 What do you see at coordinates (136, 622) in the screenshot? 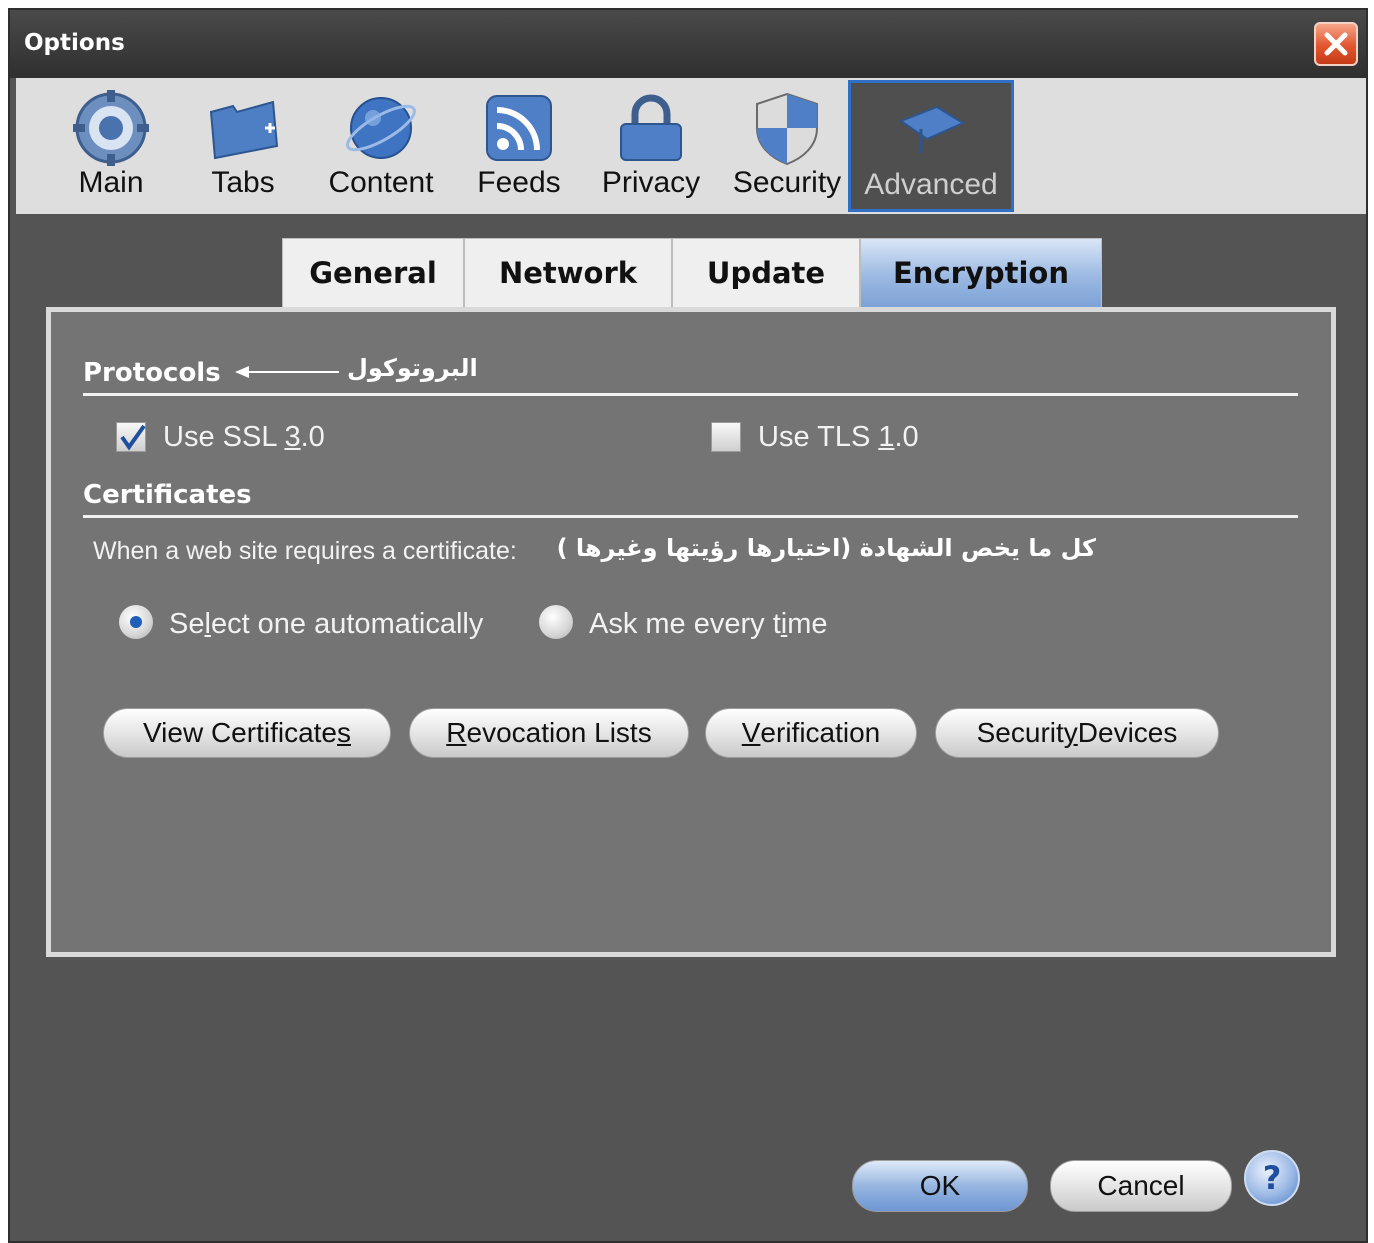
I see `select-automatically-radio` at bounding box center [136, 622].